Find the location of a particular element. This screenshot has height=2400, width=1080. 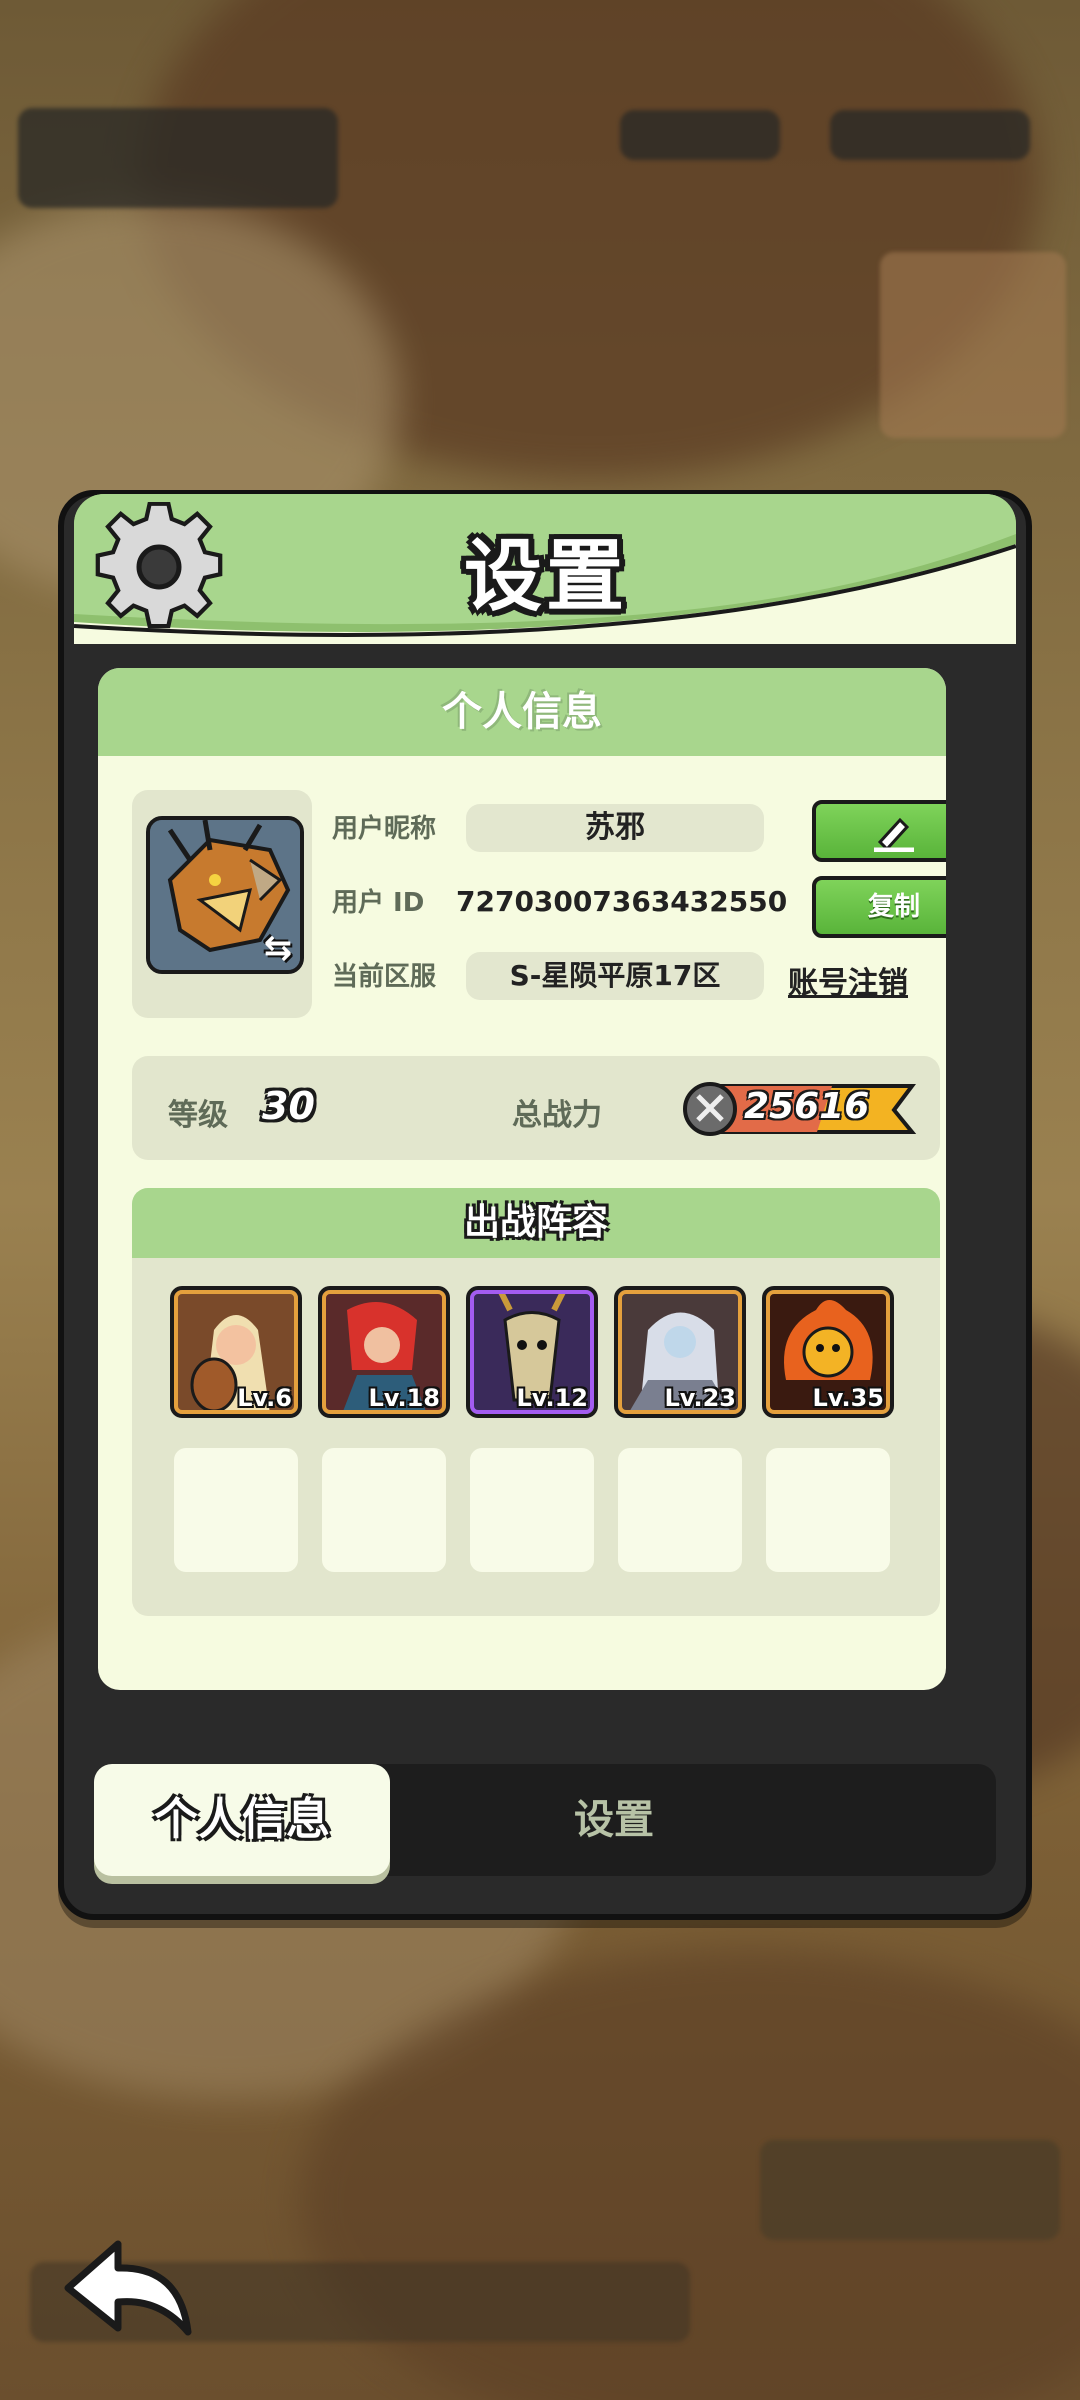

swap-avatar-icon: ⇆ is located at coordinates (278, 948).